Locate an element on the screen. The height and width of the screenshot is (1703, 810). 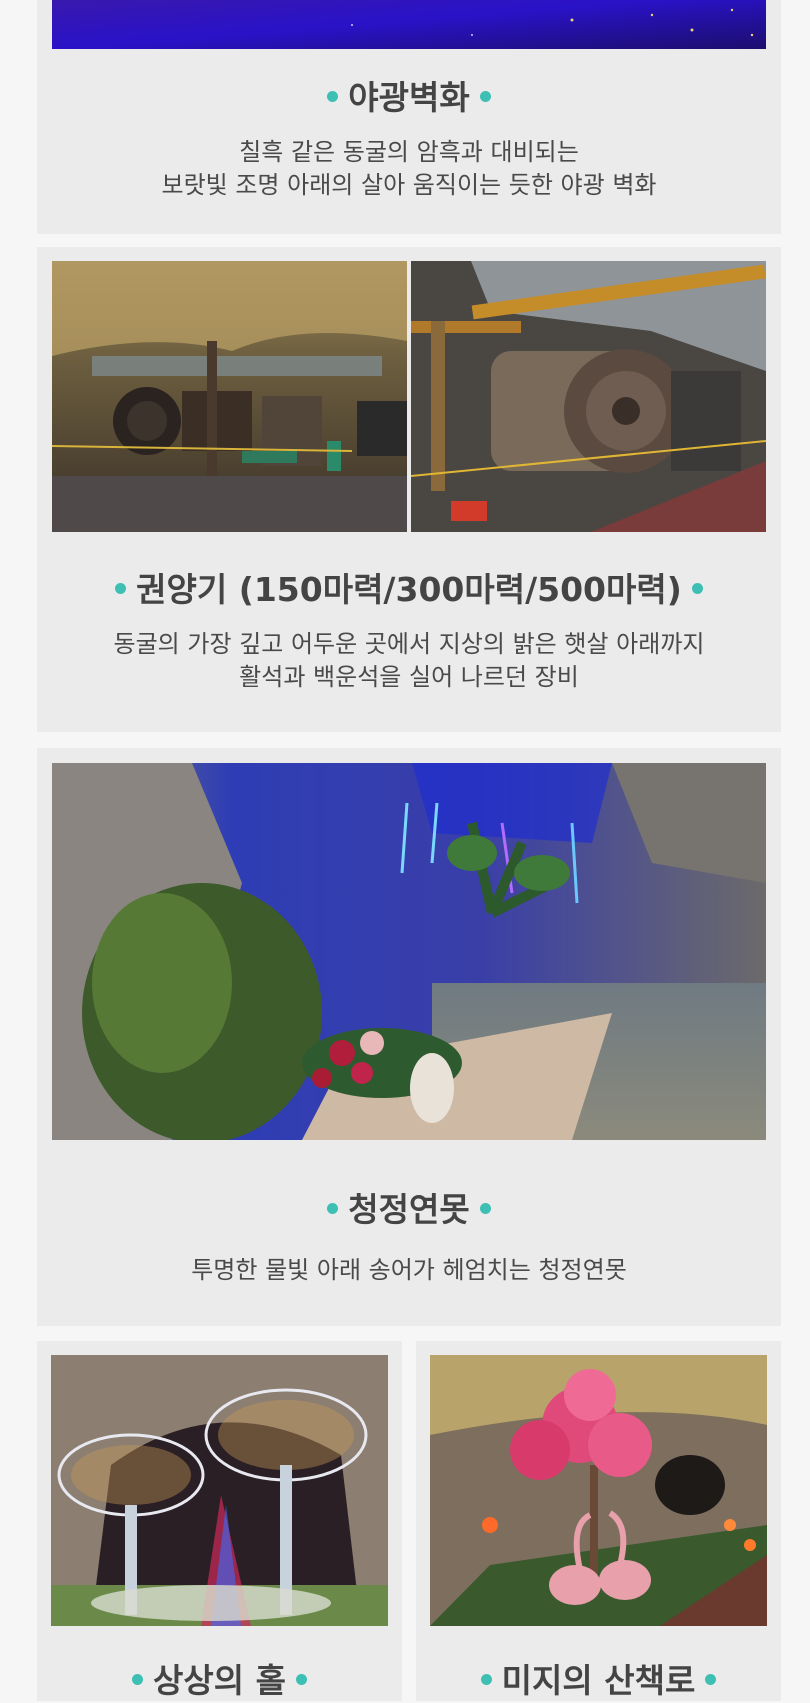
desc-line: 투명한 물빛 아래 송어가 헤엄치는 청정연못 is located at coordinates (409, 1270).